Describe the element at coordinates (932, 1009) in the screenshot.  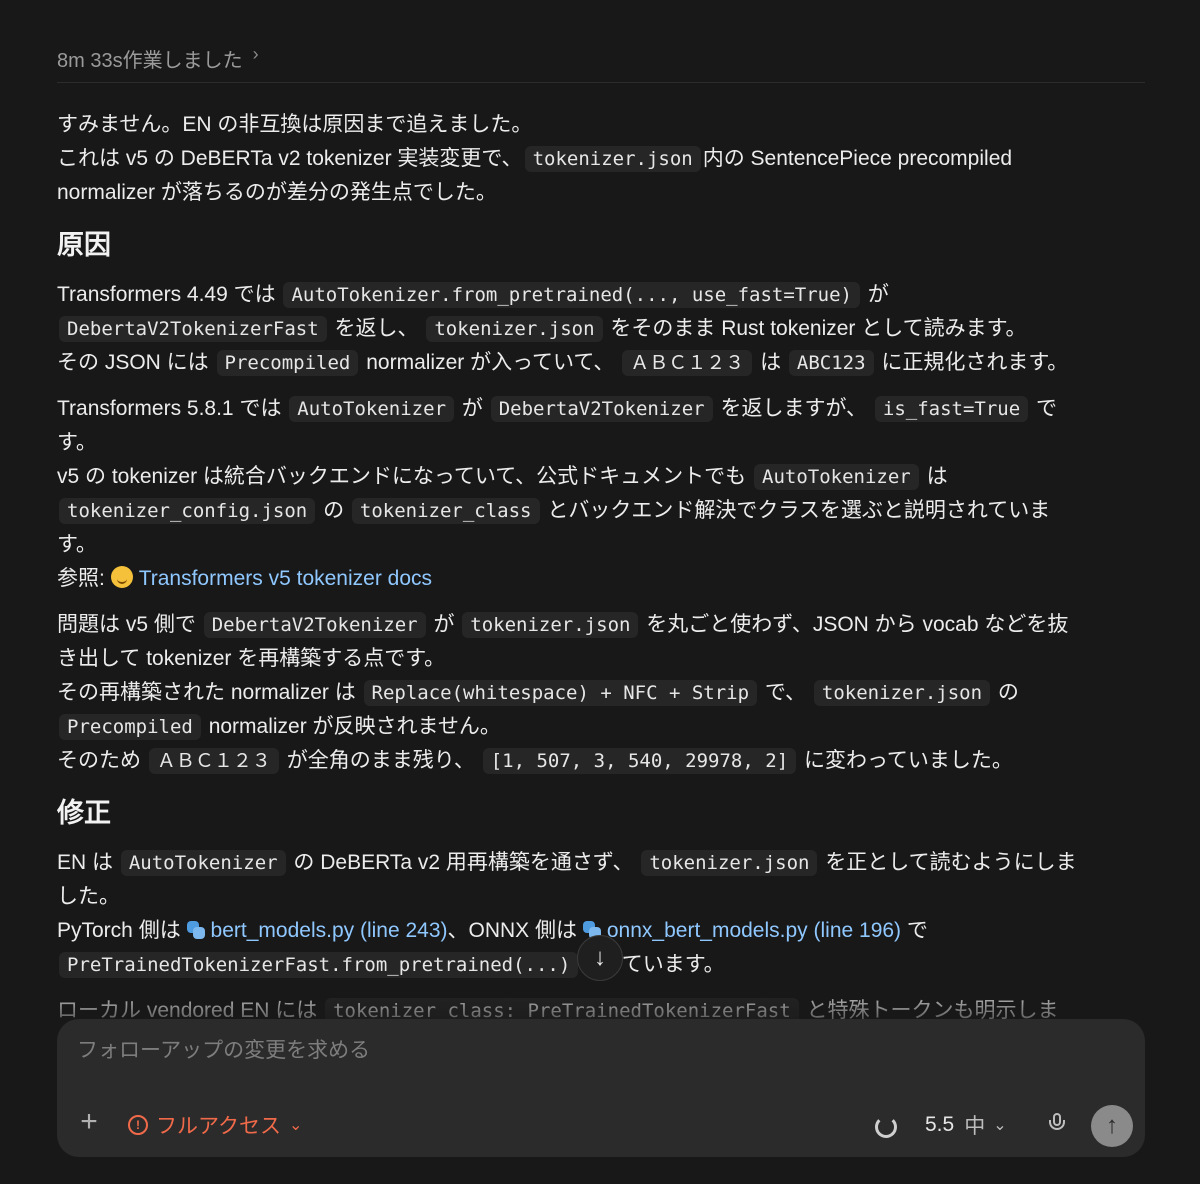
I see `text: と特殊トークンも明示しま` at that location.